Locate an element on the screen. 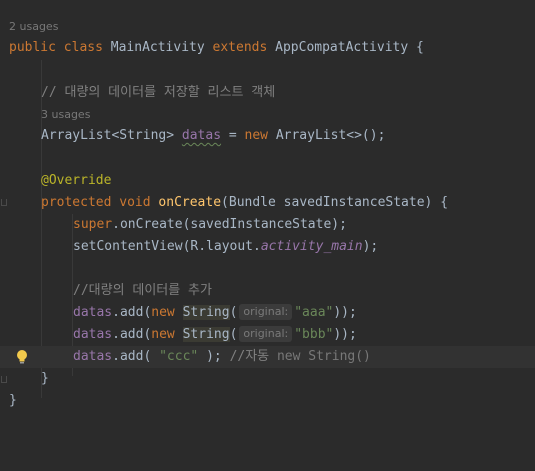  params: (Bundle savedInstanceState) { is located at coordinates (335, 202).